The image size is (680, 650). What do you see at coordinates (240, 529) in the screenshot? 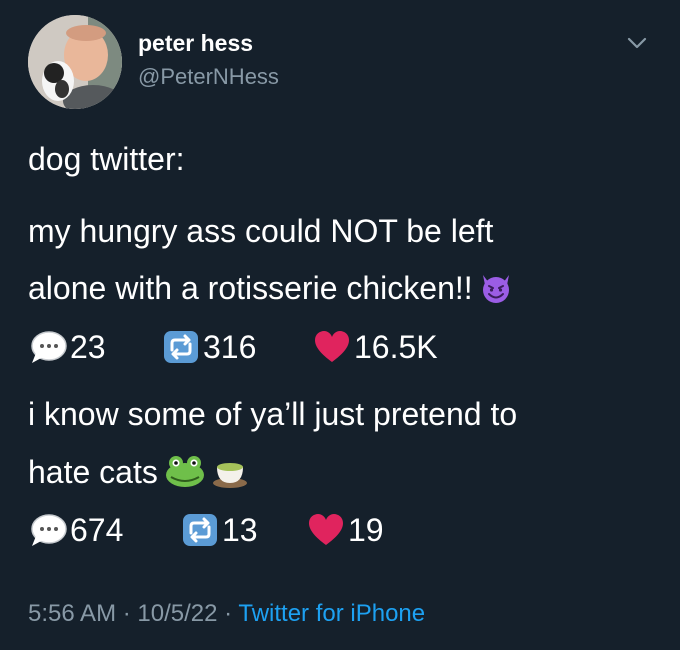
I see `retweet-count-value: 13` at bounding box center [240, 529].